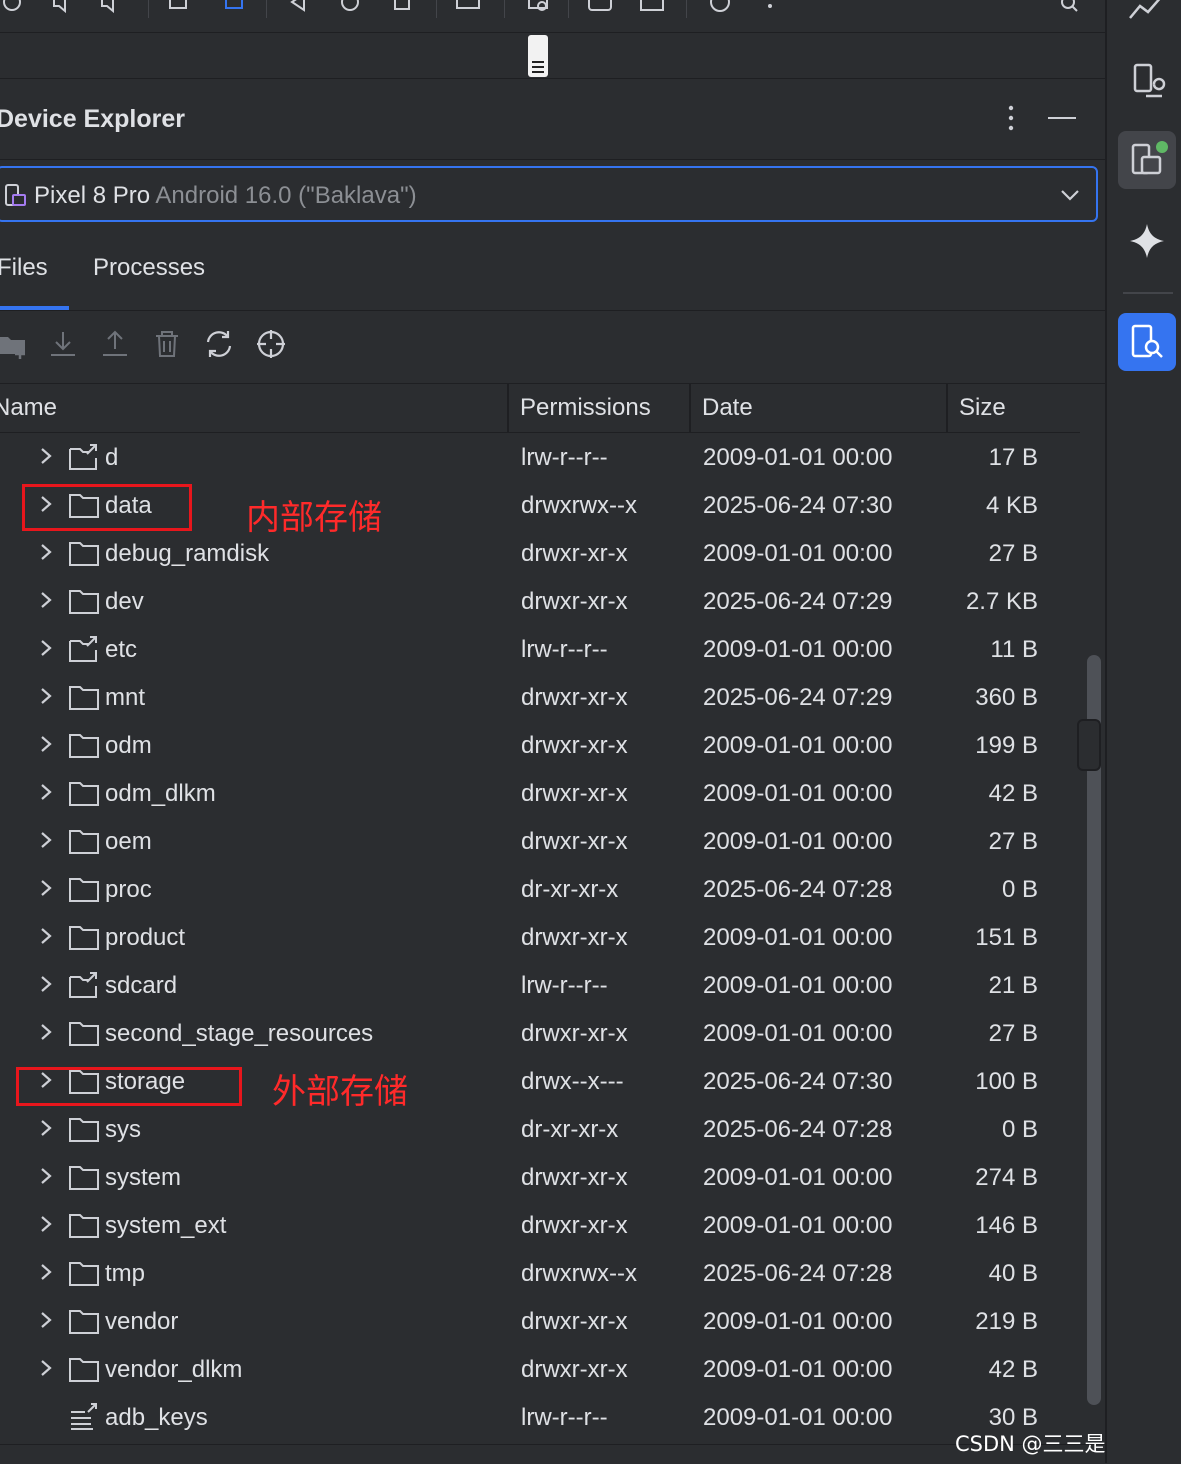 The image size is (1181, 1464). I want to click on table-row: proc dr-xr-xr-x 2025-06-24 07:28 0 B, so click(540, 890).